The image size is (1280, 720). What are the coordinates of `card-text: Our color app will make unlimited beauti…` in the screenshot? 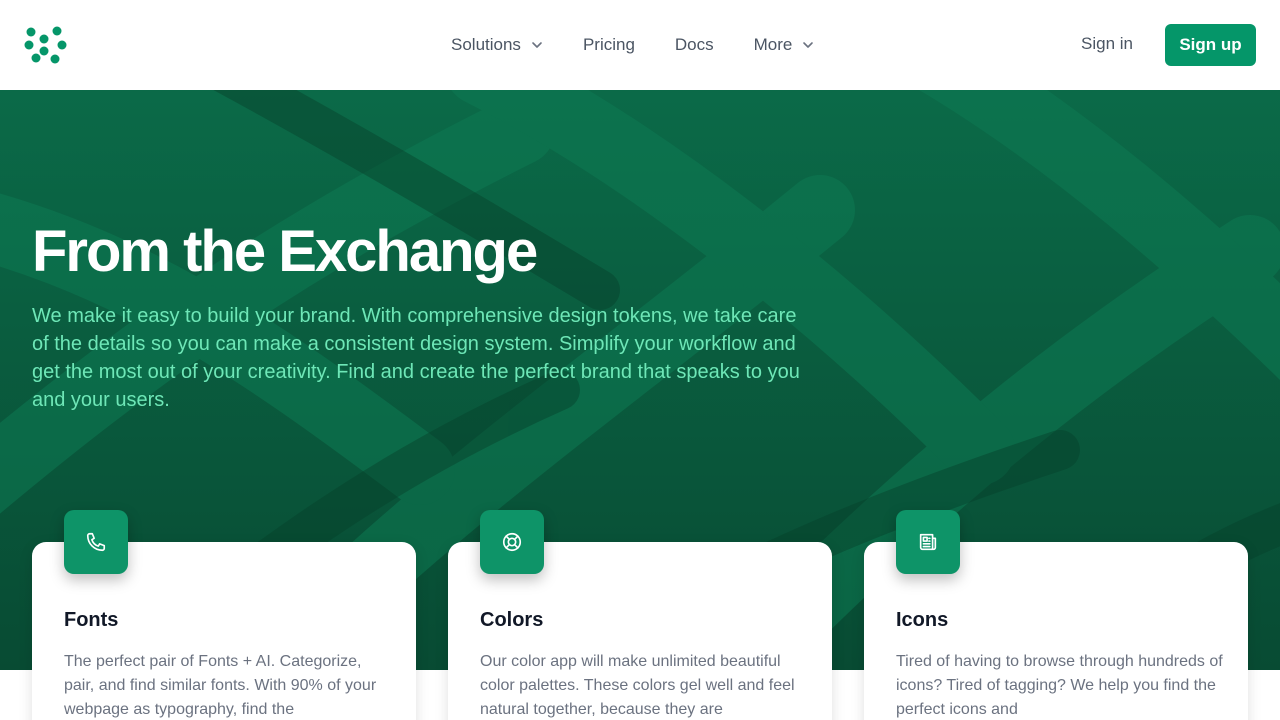 It's located at (637, 685).